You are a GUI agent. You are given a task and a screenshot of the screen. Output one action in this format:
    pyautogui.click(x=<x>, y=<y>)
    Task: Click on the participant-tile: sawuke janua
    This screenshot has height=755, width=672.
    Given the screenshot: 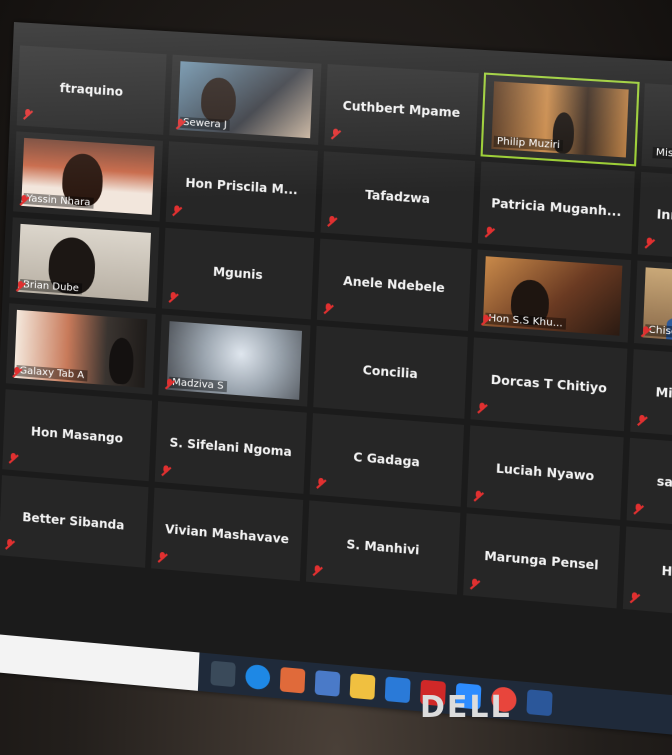 What is the action you would take?
    pyautogui.click(x=648, y=485)
    